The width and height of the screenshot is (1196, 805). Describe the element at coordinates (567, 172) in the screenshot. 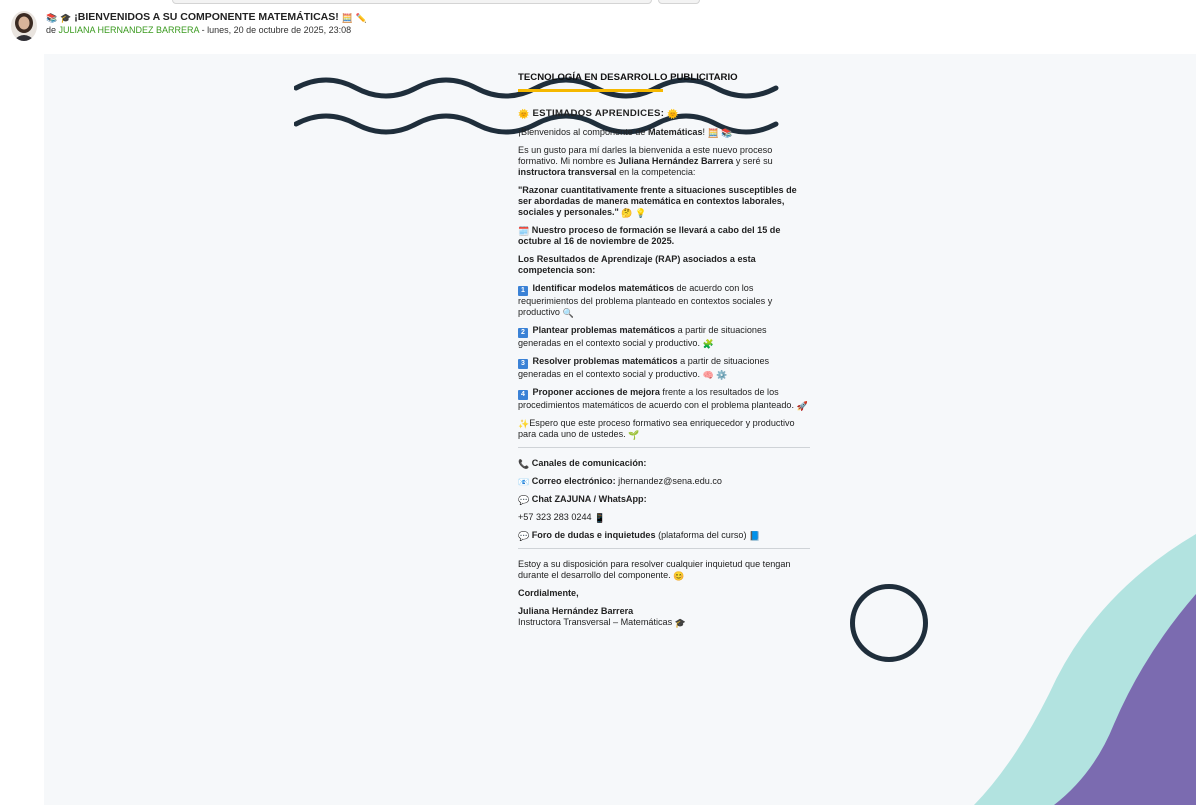

I see `intro-role: instructora transversal` at that location.